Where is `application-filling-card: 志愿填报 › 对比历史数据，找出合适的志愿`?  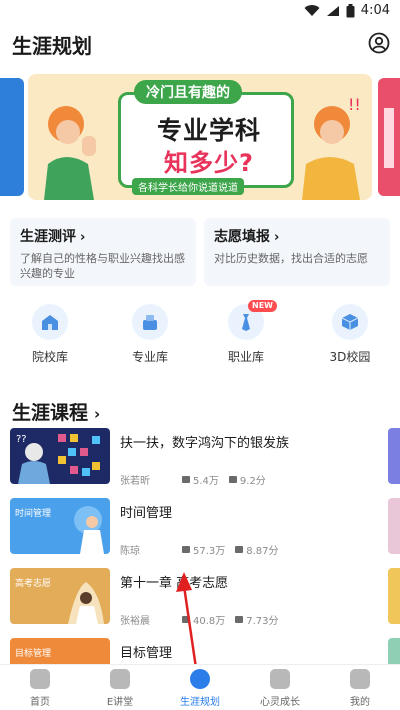
application-filling-card: 志愿填报 › 对比历史数据，找出合适的志愿 is located at coordinates (297, 252).